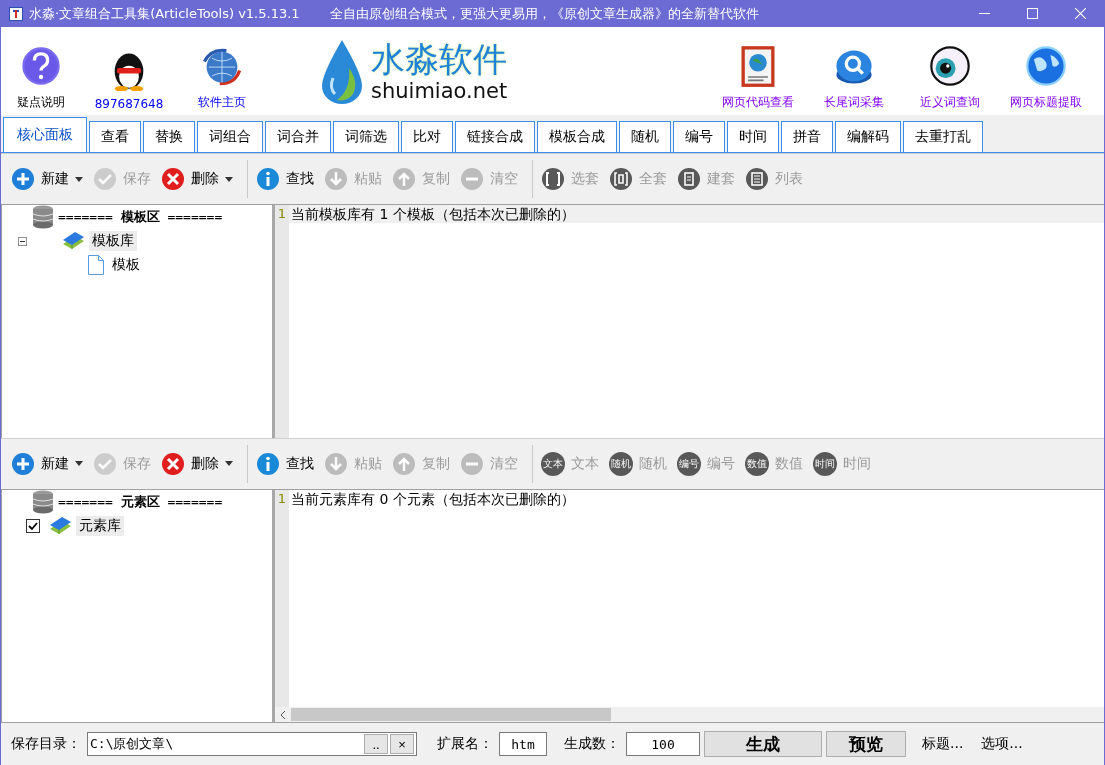  What do you see at coordinates (868, 136) in the screenshot?
I see `tab: 编解码` at bounding box center [868, 136].